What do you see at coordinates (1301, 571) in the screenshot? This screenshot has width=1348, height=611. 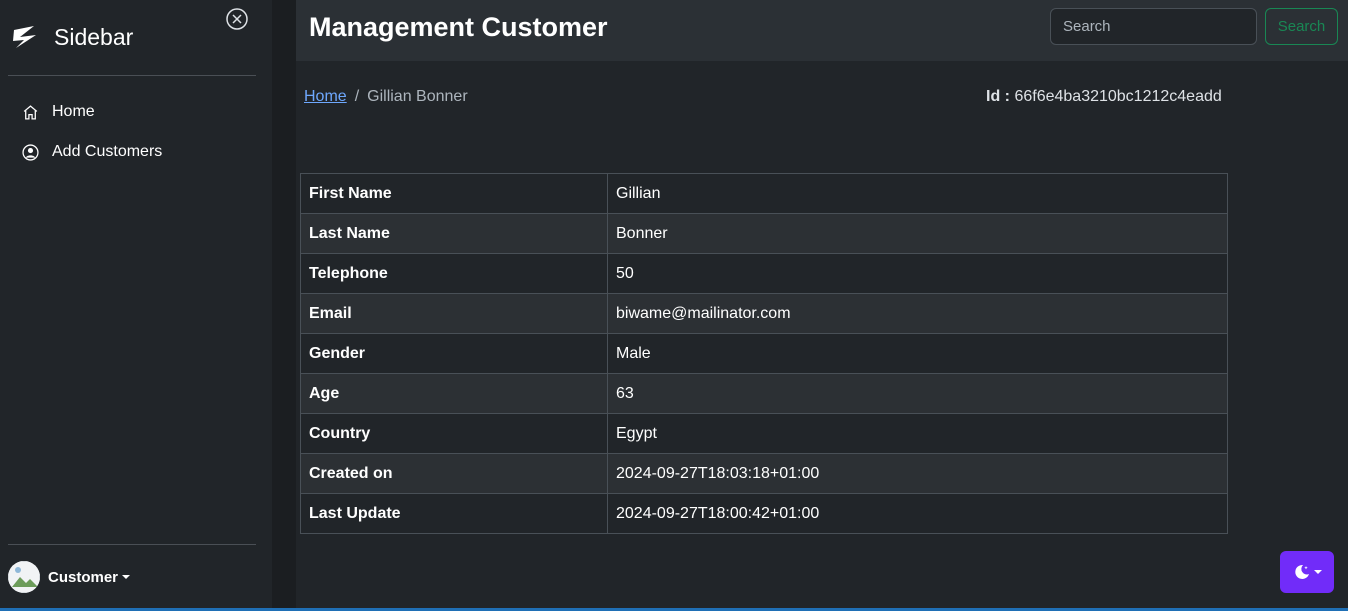 I see `moon-stars-icon` at bounding box center [1301, 571].